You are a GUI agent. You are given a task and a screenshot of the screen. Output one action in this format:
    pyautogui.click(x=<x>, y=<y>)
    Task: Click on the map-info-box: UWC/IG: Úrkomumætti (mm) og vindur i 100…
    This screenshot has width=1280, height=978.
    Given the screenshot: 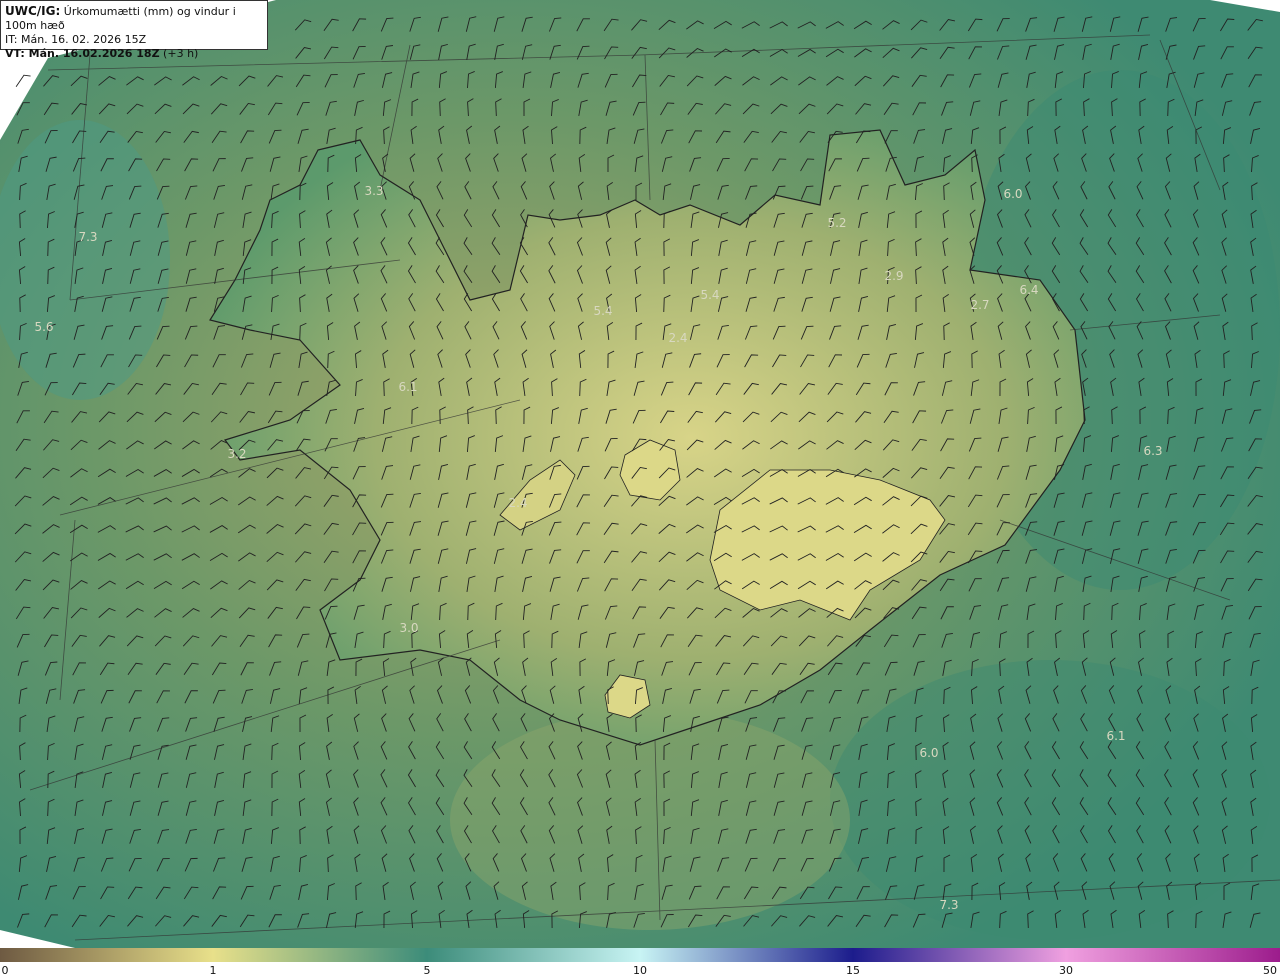 What is the action you would take?
    pyautogui.click(x=134, y=30)
    